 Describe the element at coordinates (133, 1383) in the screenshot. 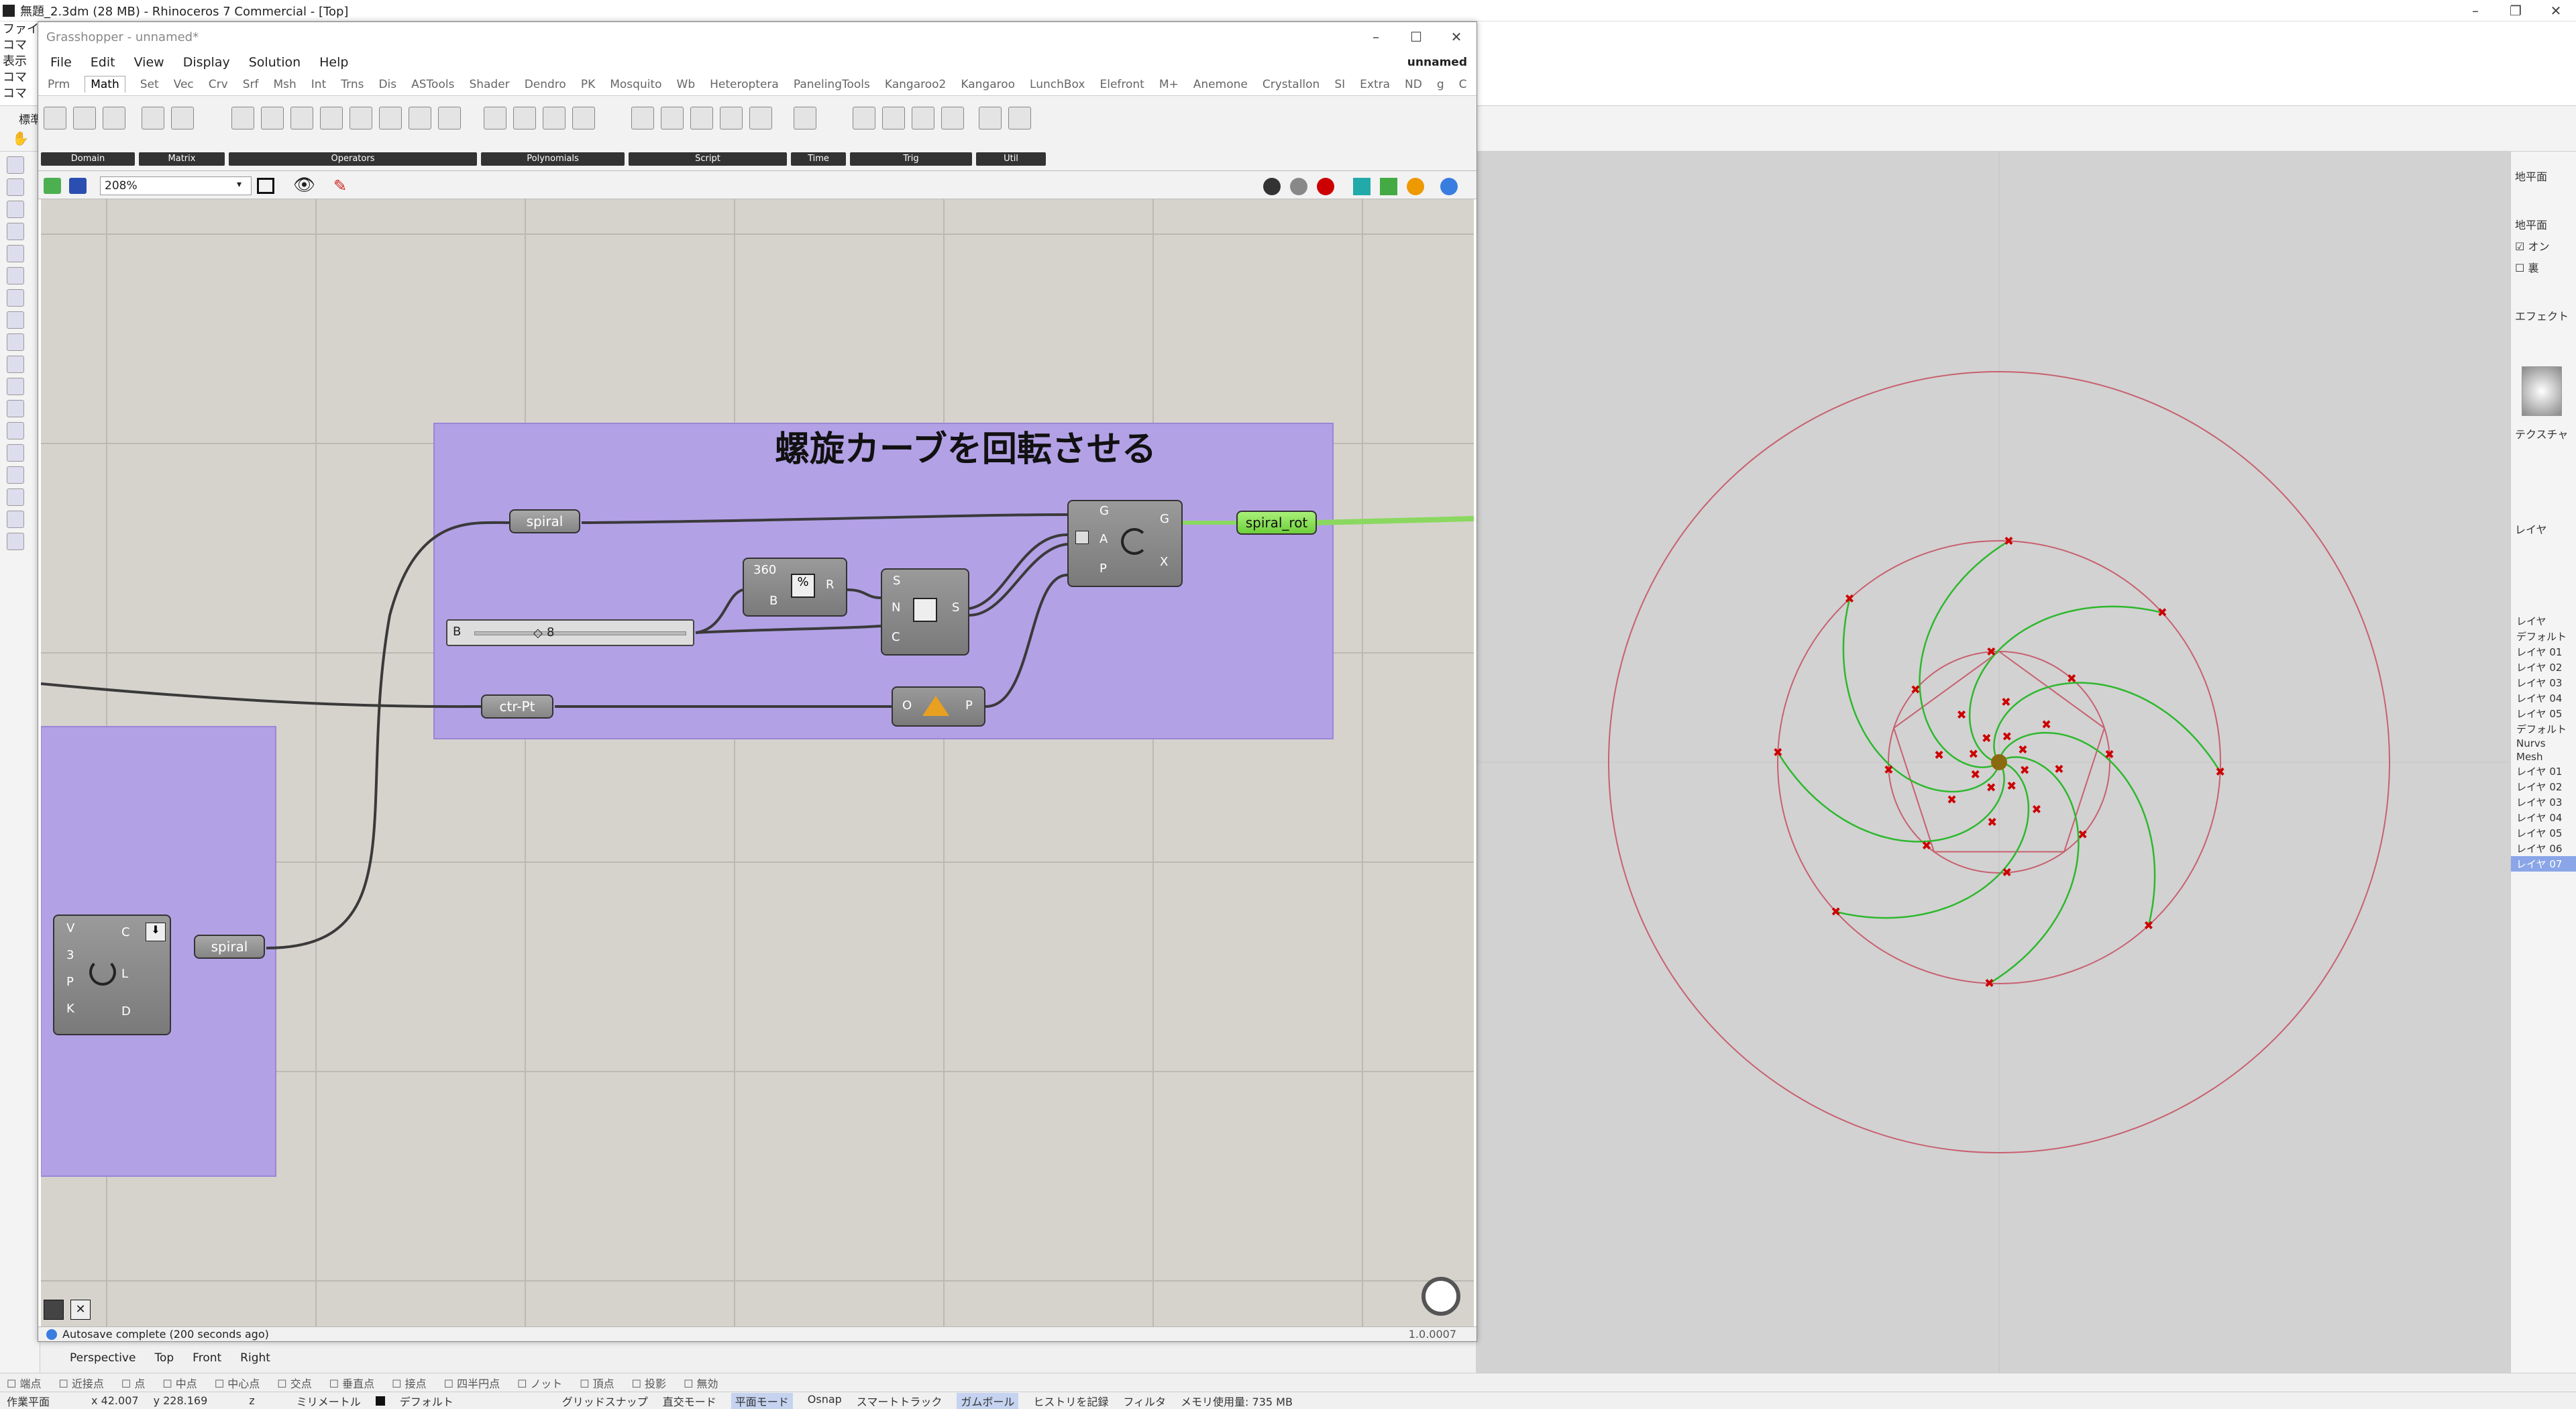

I see `osnap-checkbox: ☐ 点` at that location.